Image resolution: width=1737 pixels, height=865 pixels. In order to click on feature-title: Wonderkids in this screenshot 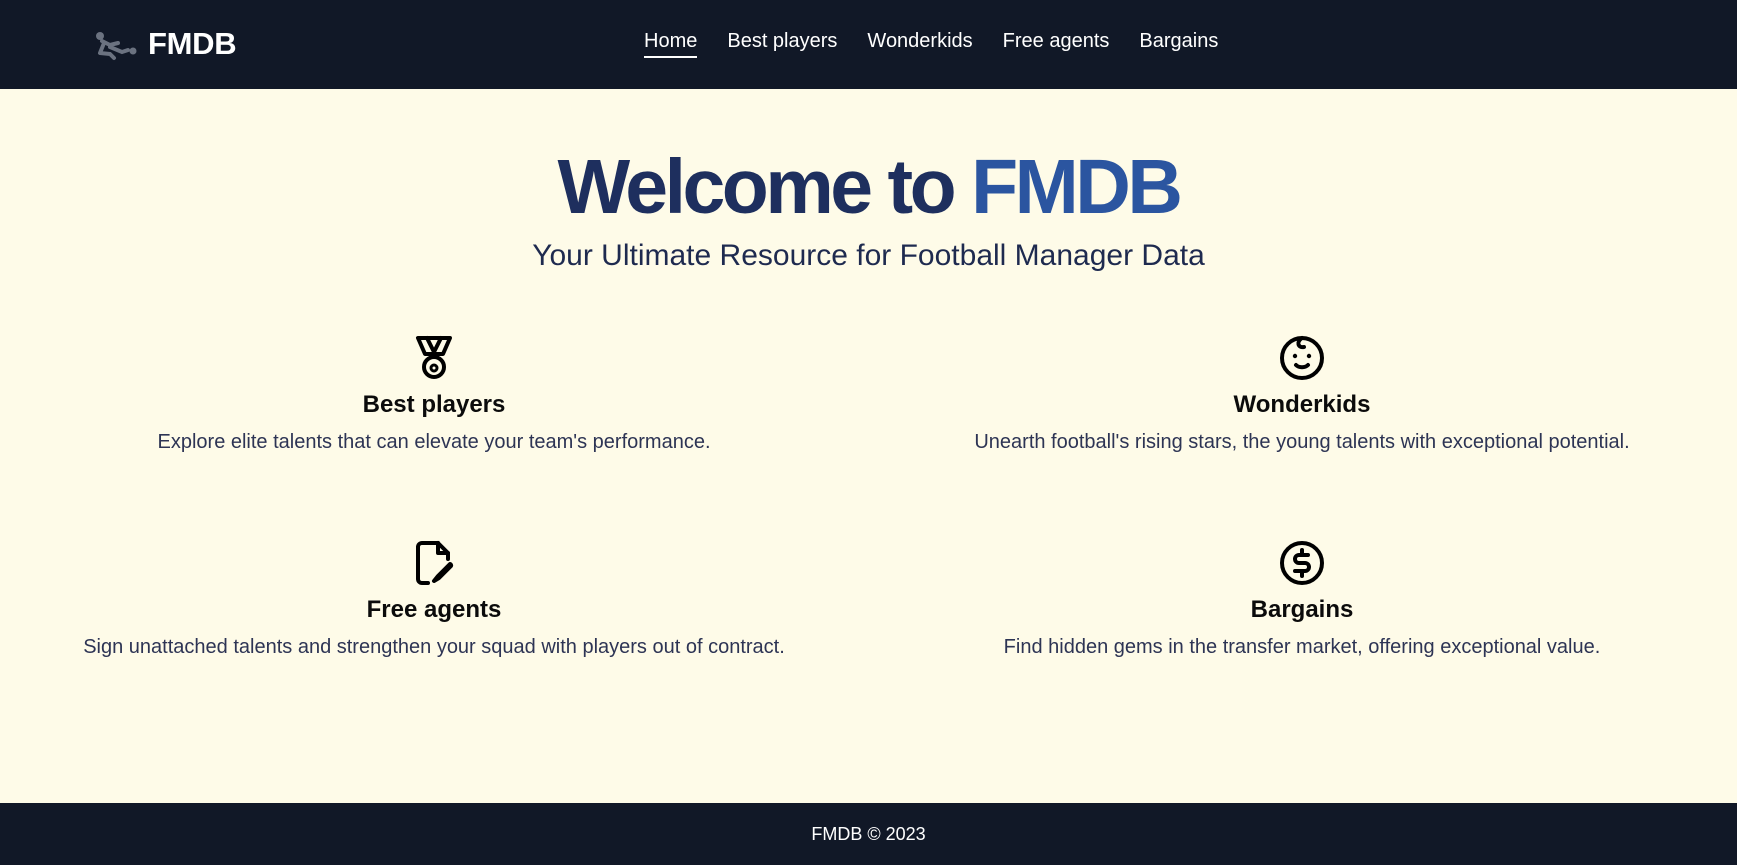, I will do `click(1302, 404)`.